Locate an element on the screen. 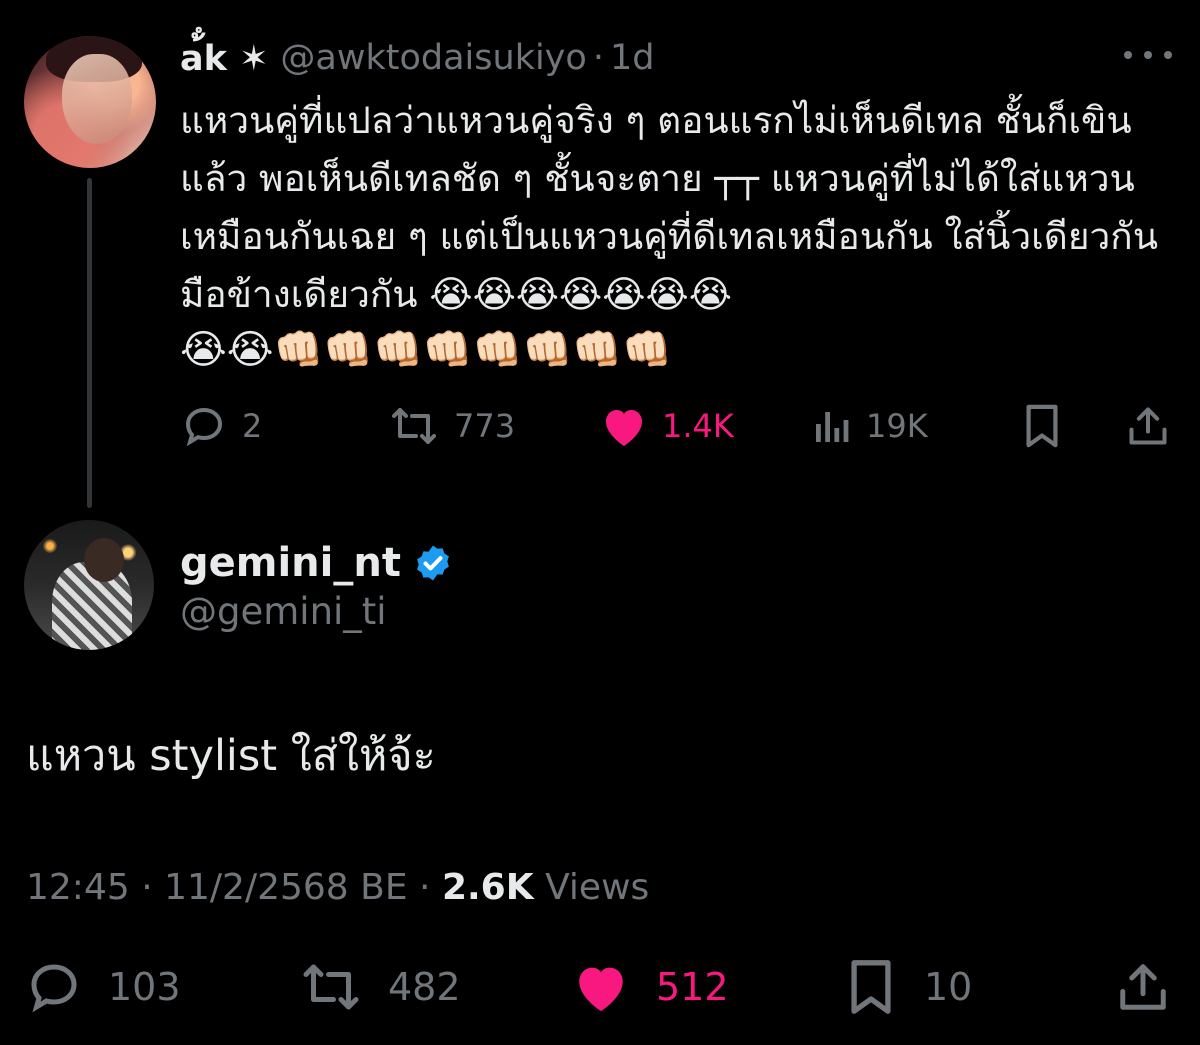 The width and height of the screenshot is (1200, 1045). reply-count: 2 is located at coordinates (252, 426).